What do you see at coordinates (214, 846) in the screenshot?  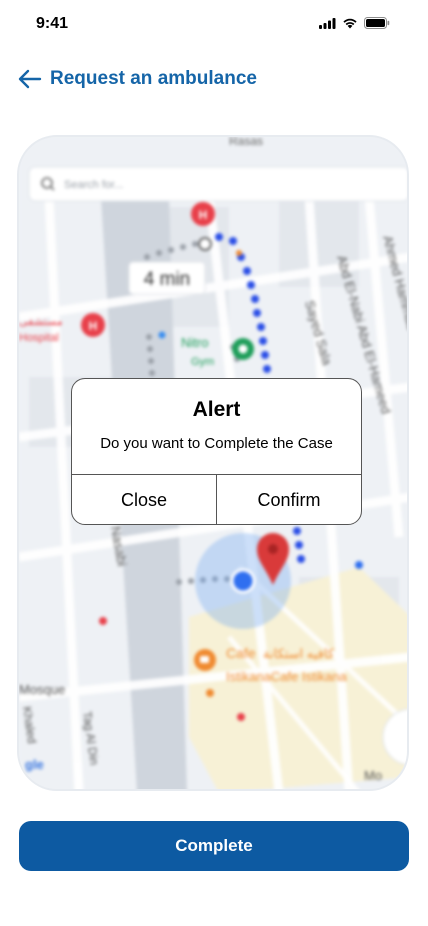 I see `complete-button: Complete` at bounding box center [214, 846].